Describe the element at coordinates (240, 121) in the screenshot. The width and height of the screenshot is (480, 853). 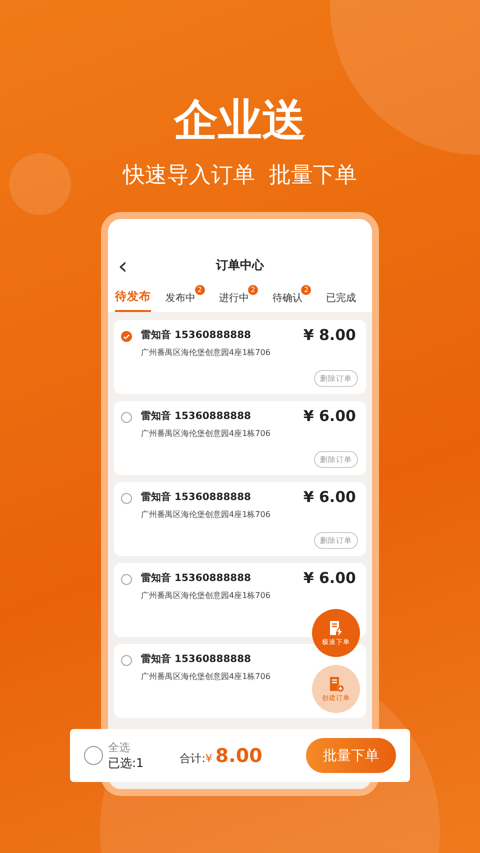
I see `headline: 企业送` at that location.